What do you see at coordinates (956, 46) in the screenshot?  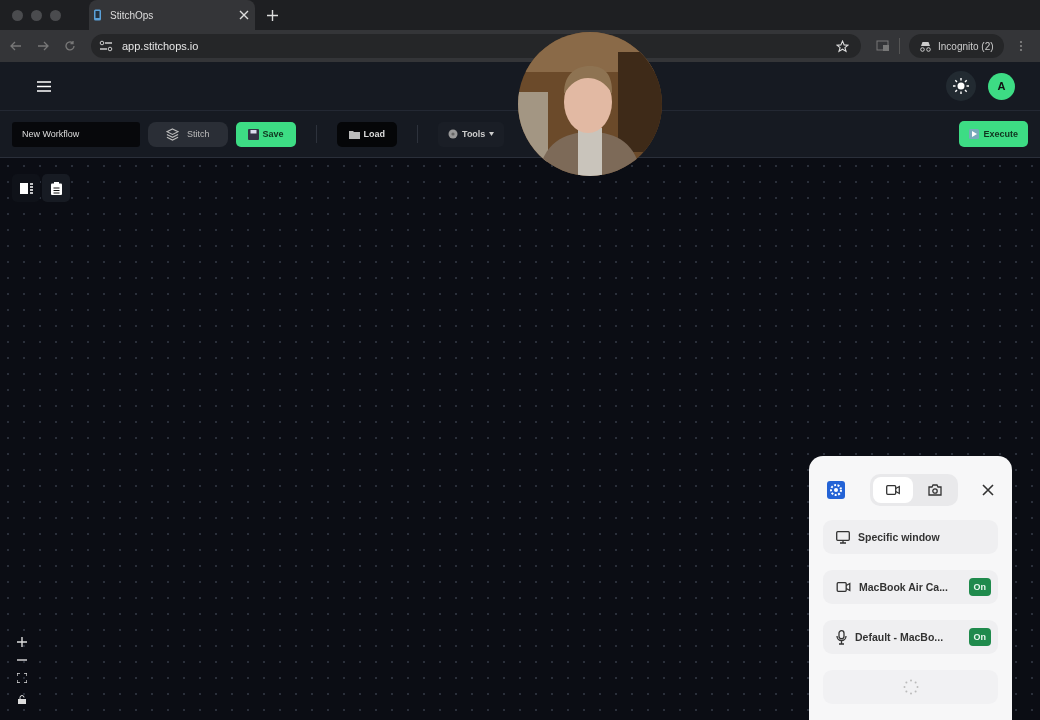 I see `incognito-button: Incognito (2)` at bounding box center [956, 46].